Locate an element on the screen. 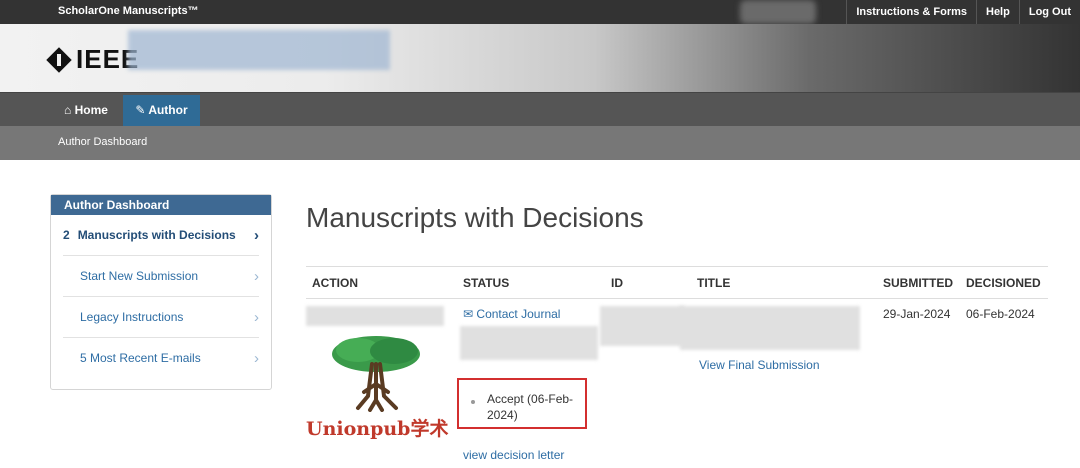 Image resolution: width=1080 pixels, height=468 pixels. tab-home: ⌂ Home is located at coordinates (86, 111).